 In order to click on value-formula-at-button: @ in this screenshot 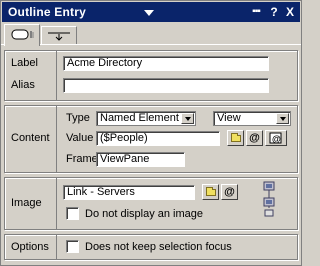, I will do `click(254, 138)`.